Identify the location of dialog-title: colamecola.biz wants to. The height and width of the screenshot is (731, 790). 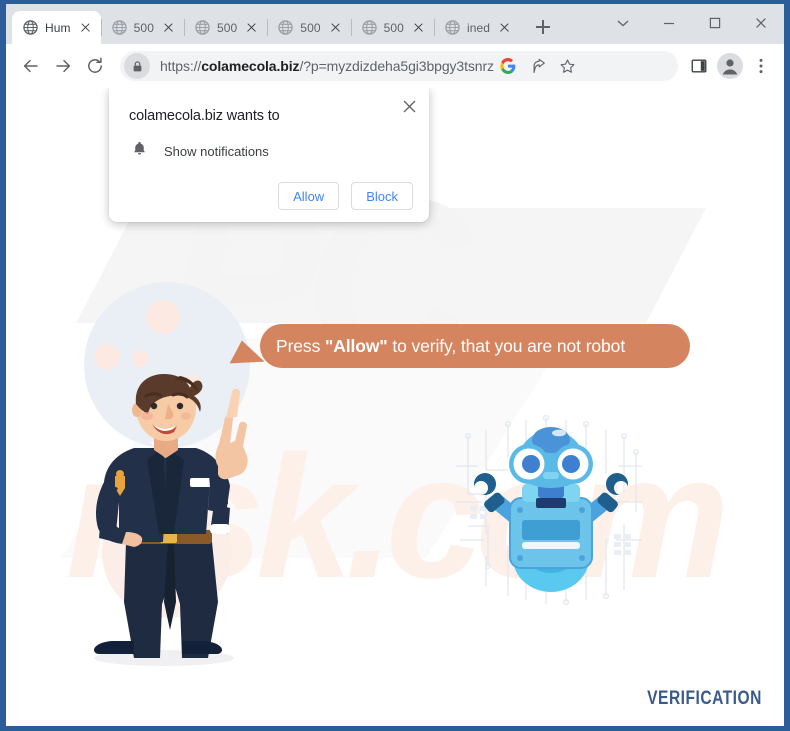
(204, 116).